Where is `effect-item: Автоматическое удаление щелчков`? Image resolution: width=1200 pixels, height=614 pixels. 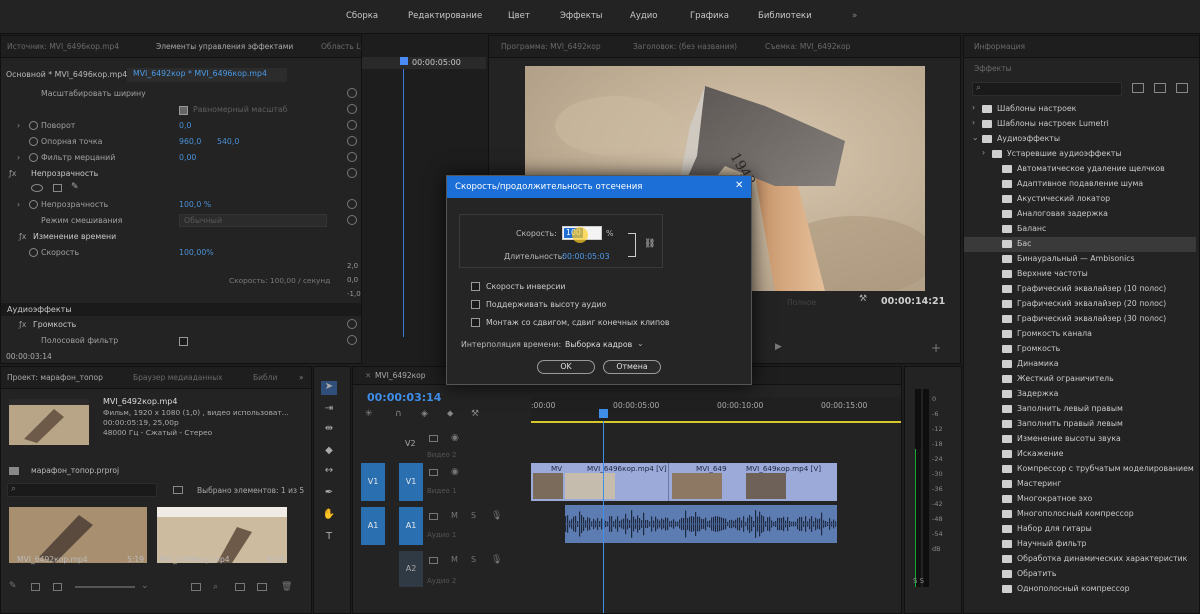 effect-item: Автоматическое удаление щелчков is located at coordinates (1080, 169).